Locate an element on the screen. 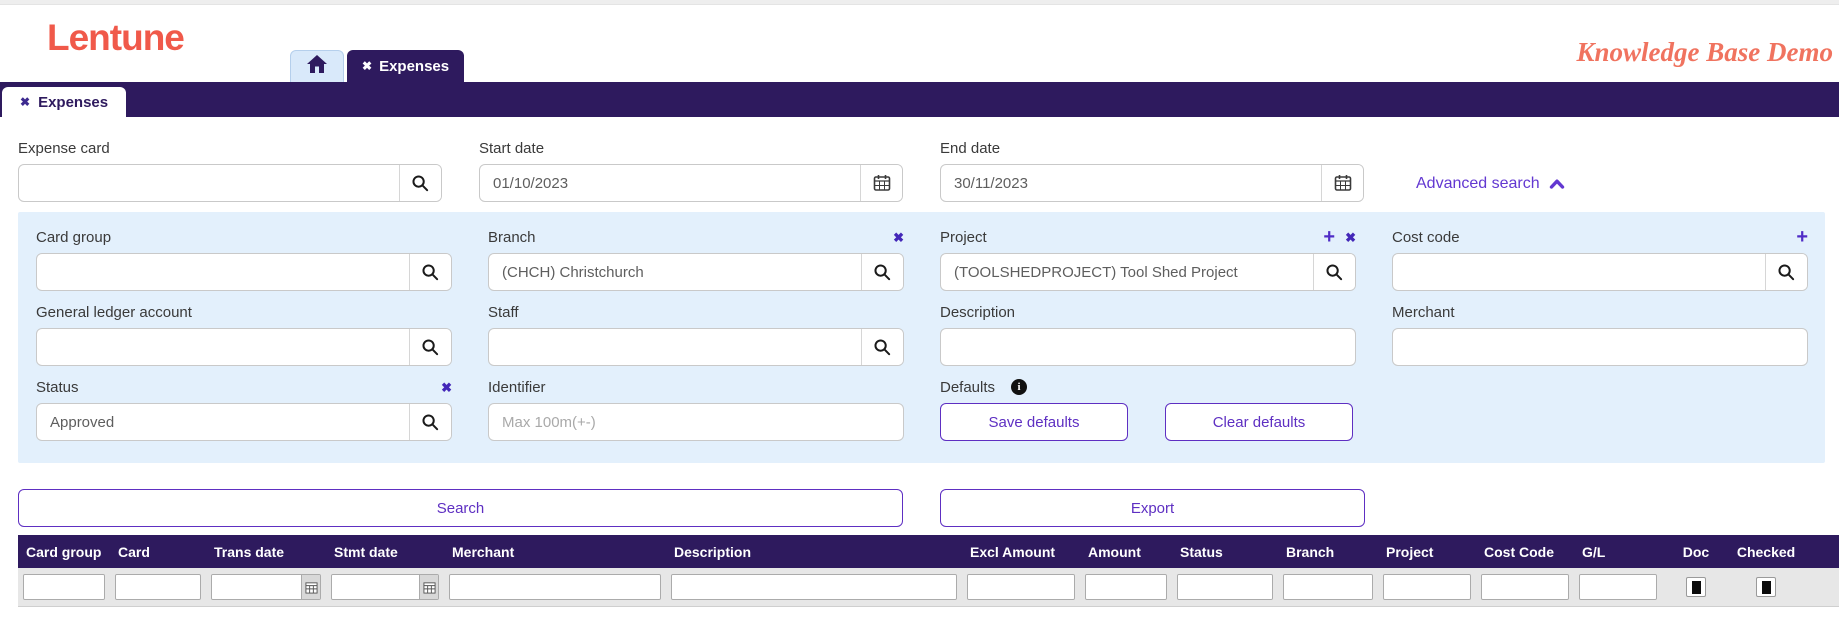 This screenshot has height=623, width=1839. branch-clear-icon: ✖ is located at coordinates (898, 237).